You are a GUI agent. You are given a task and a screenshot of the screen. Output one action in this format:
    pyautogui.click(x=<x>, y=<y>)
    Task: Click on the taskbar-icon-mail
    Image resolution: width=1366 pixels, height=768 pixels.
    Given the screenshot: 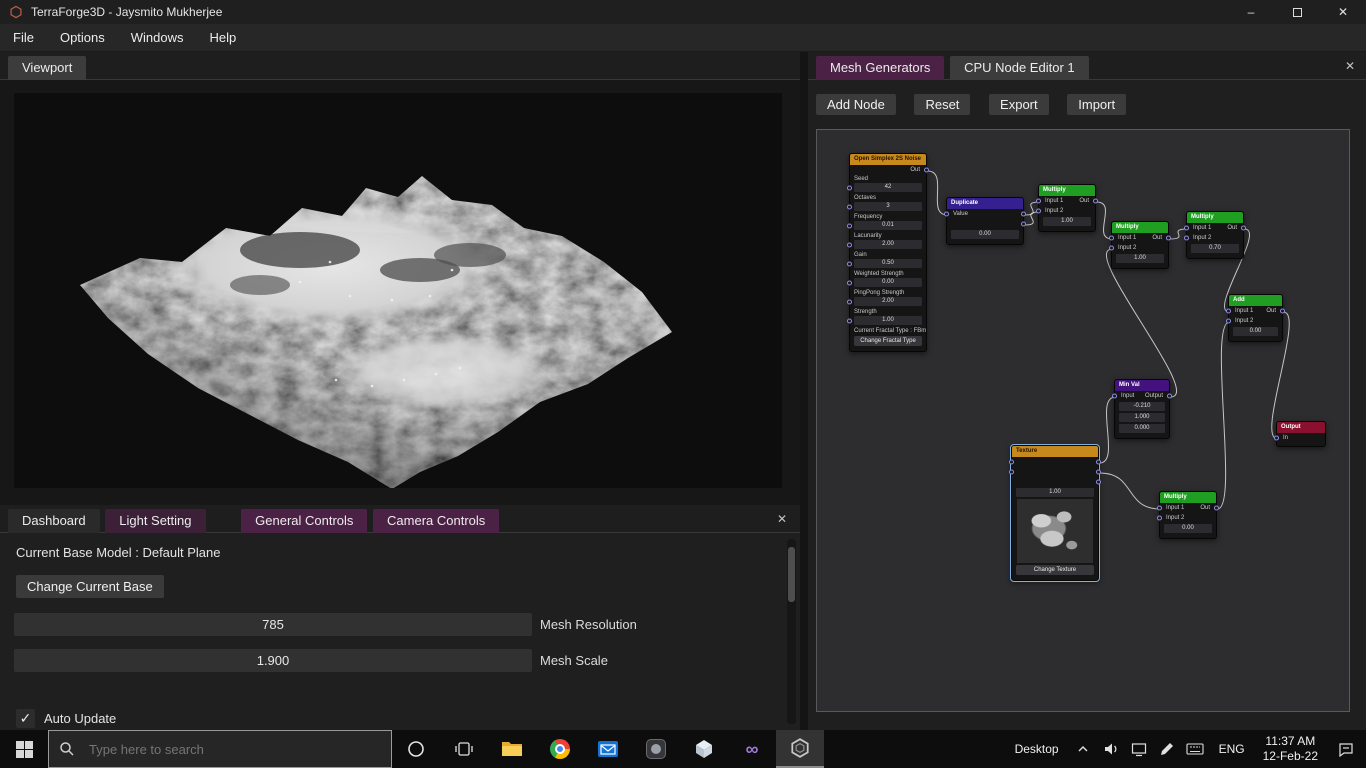 What is the action you would take?
    pyautogui.click(x=608, y=749)
    